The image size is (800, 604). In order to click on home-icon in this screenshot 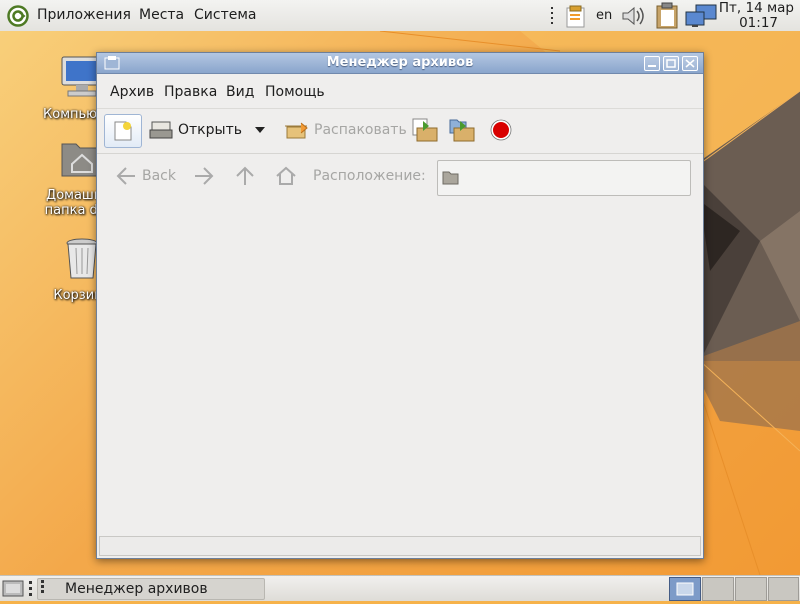, I will do `click(286, 175)`.